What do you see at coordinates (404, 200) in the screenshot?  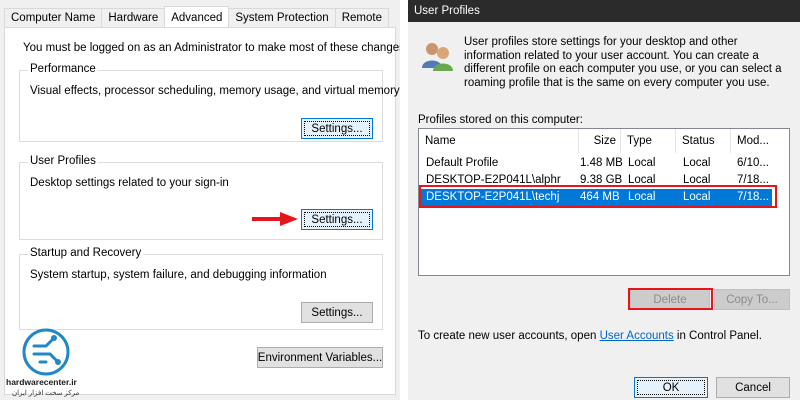 I see `panel-divider` at bounding box center [404, 200].